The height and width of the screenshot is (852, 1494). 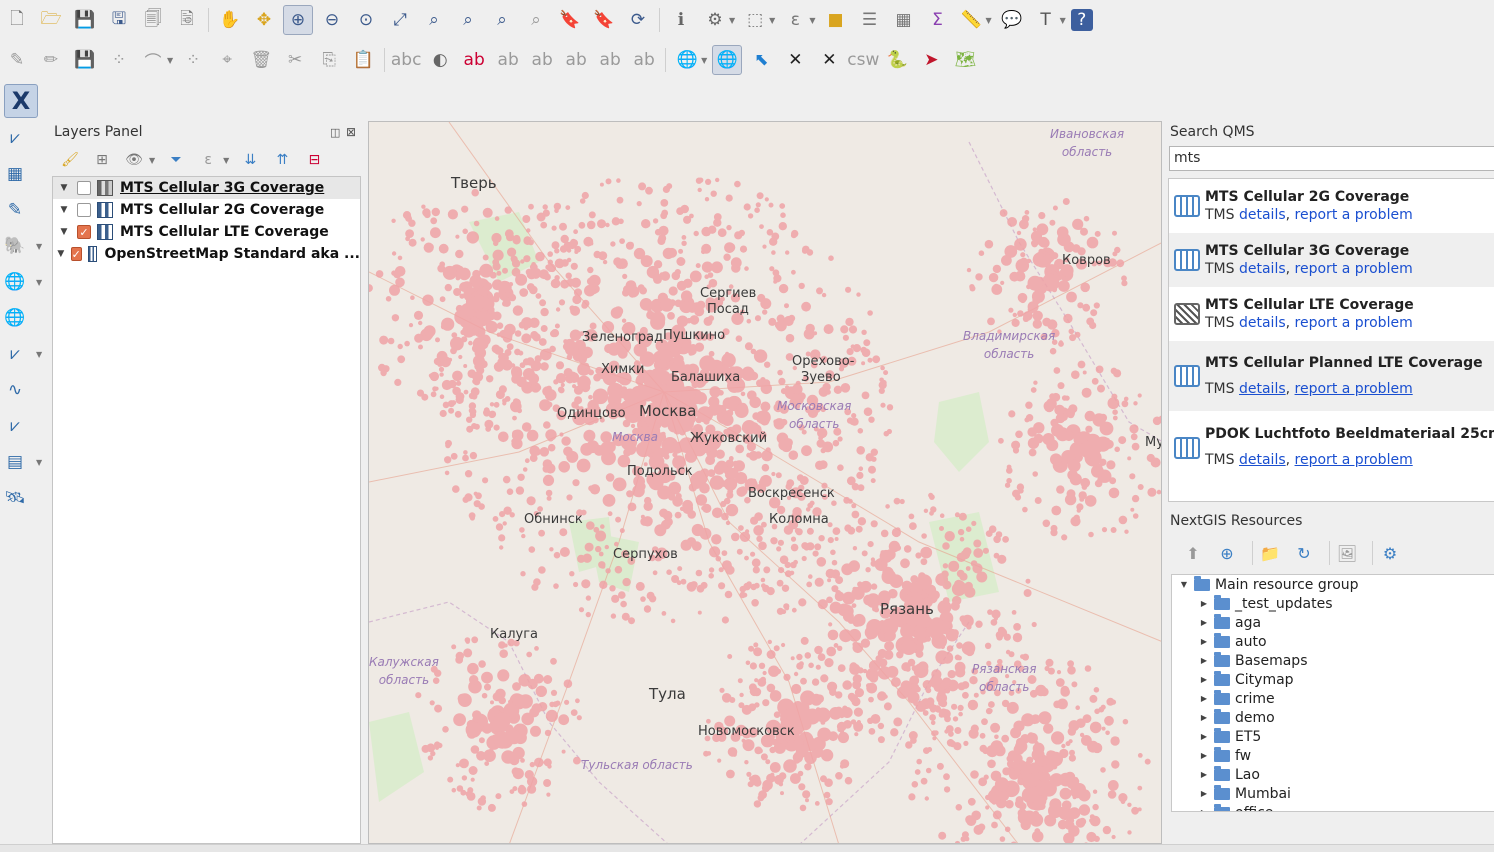 What do you see at coordinates (17, 20) in the screenshot?
I see `new-project-icon: 🗋` at bounding box center [17, 20].